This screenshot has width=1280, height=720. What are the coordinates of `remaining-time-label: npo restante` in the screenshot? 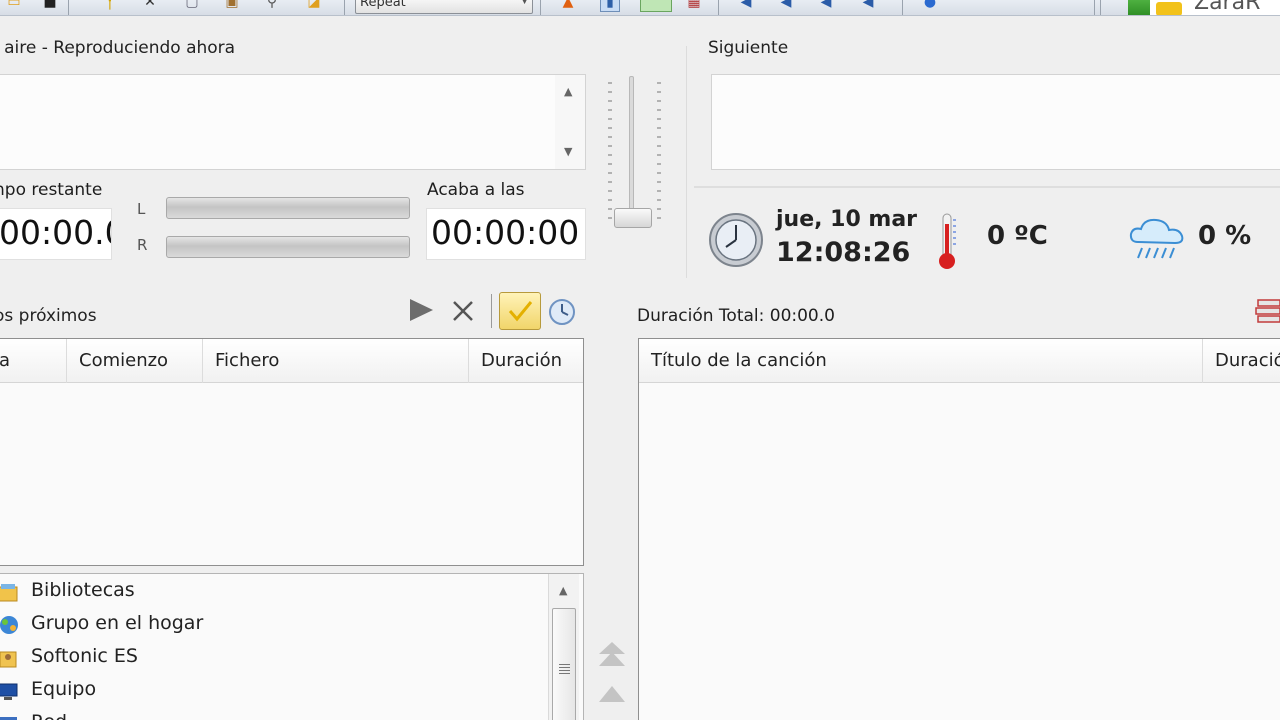 It's located at (51, 190).